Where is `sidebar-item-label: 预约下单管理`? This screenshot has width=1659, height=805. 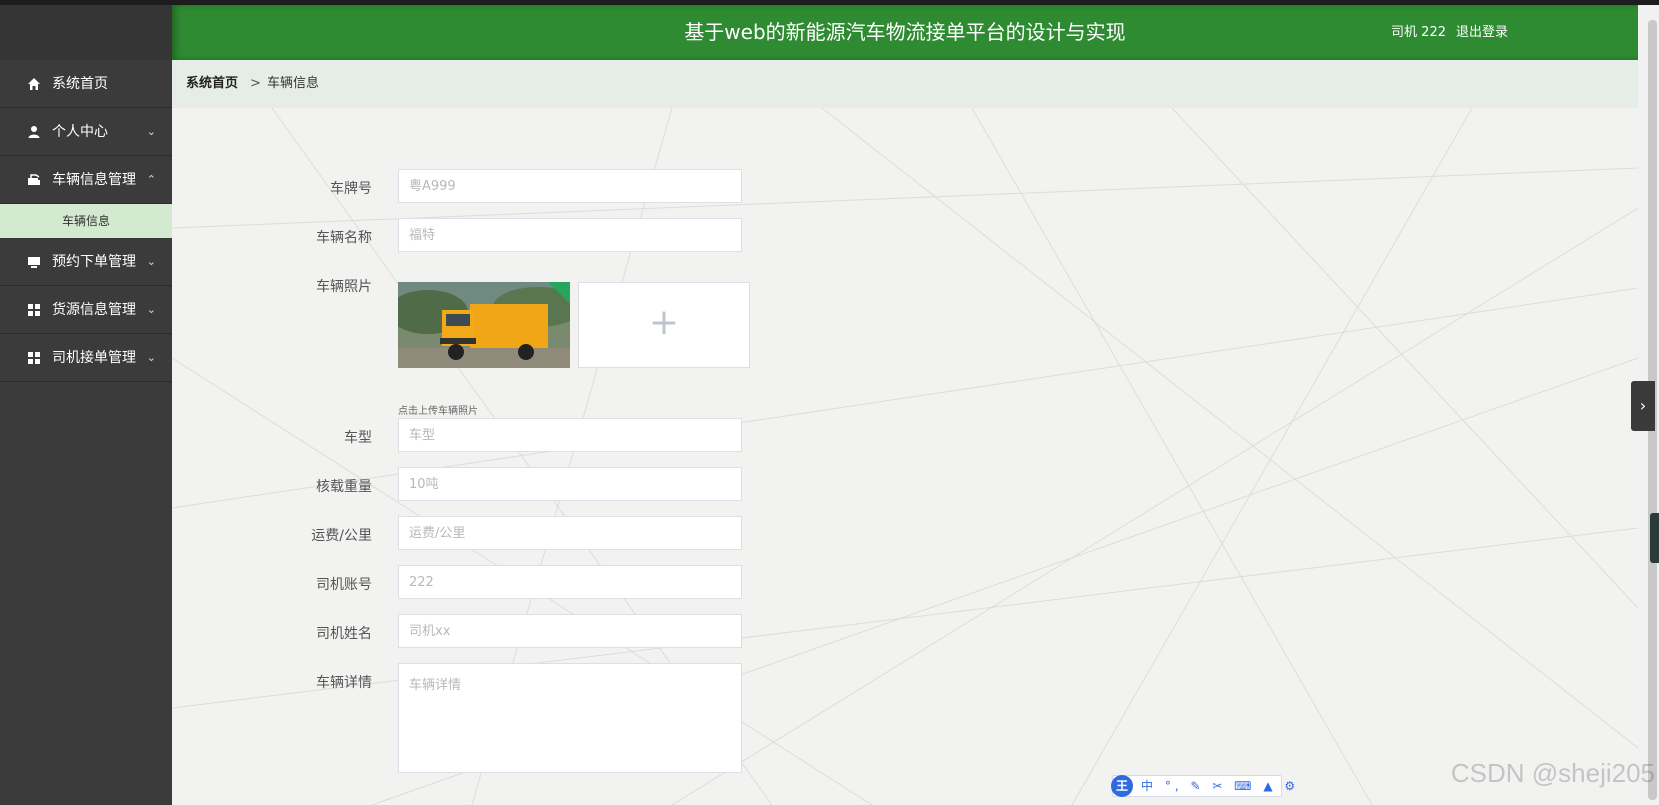 sidebar-item-label: 预约下单管理 is located at coordinates (94, 262).